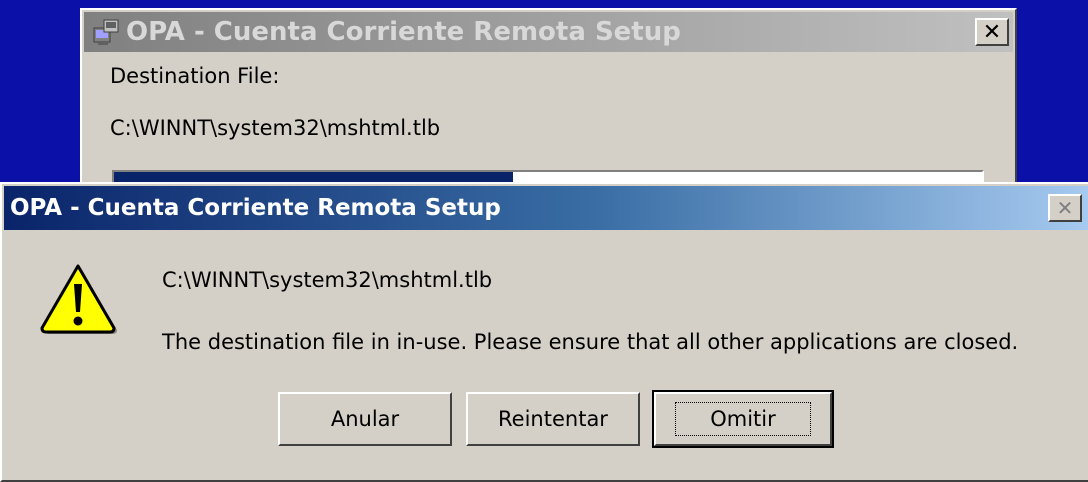  I want to click on ignore-button-label: Omitir, so click(743, 419).